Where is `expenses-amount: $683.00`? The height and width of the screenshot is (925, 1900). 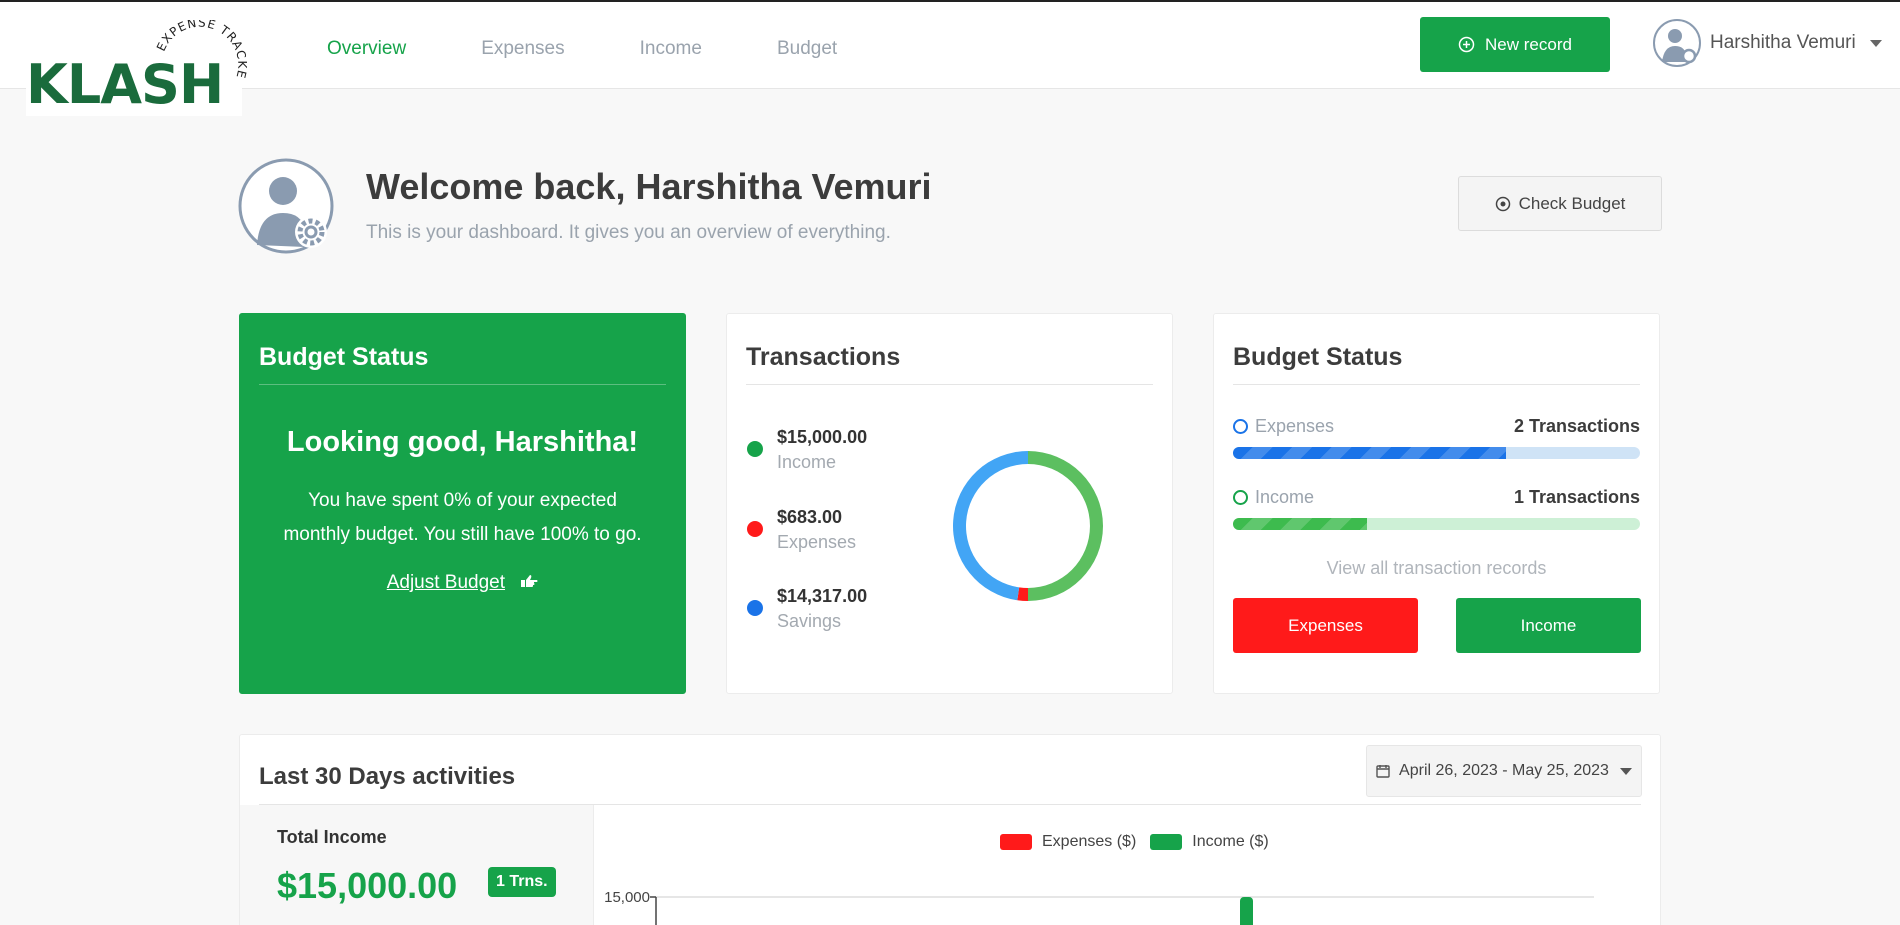 expenses-amount: $683.00 is located at coordinates (810, 517).